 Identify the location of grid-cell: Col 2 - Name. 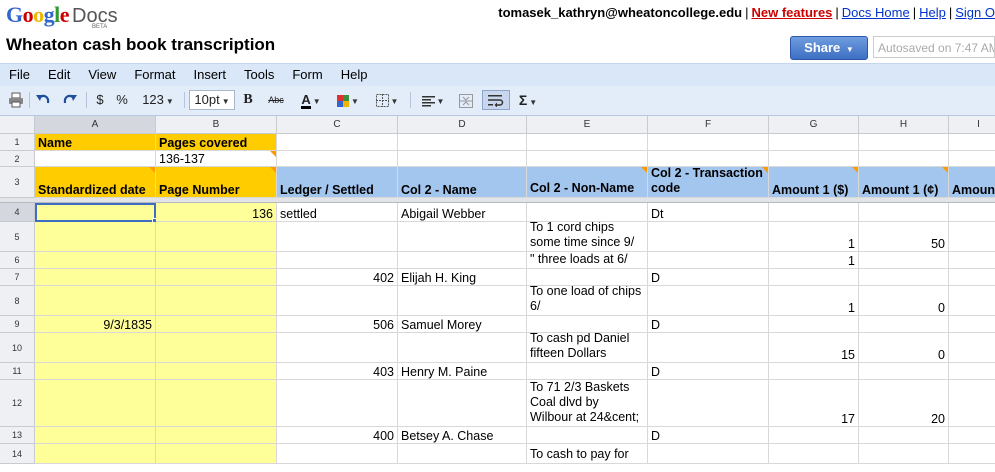
(462, 182).